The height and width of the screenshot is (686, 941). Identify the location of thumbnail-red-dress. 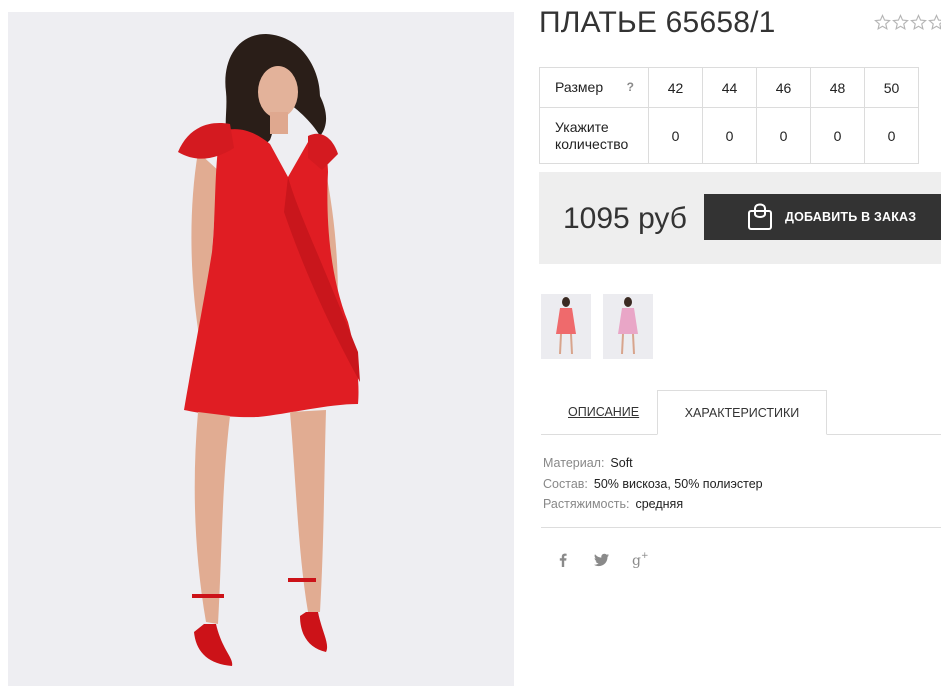
(566, 326).